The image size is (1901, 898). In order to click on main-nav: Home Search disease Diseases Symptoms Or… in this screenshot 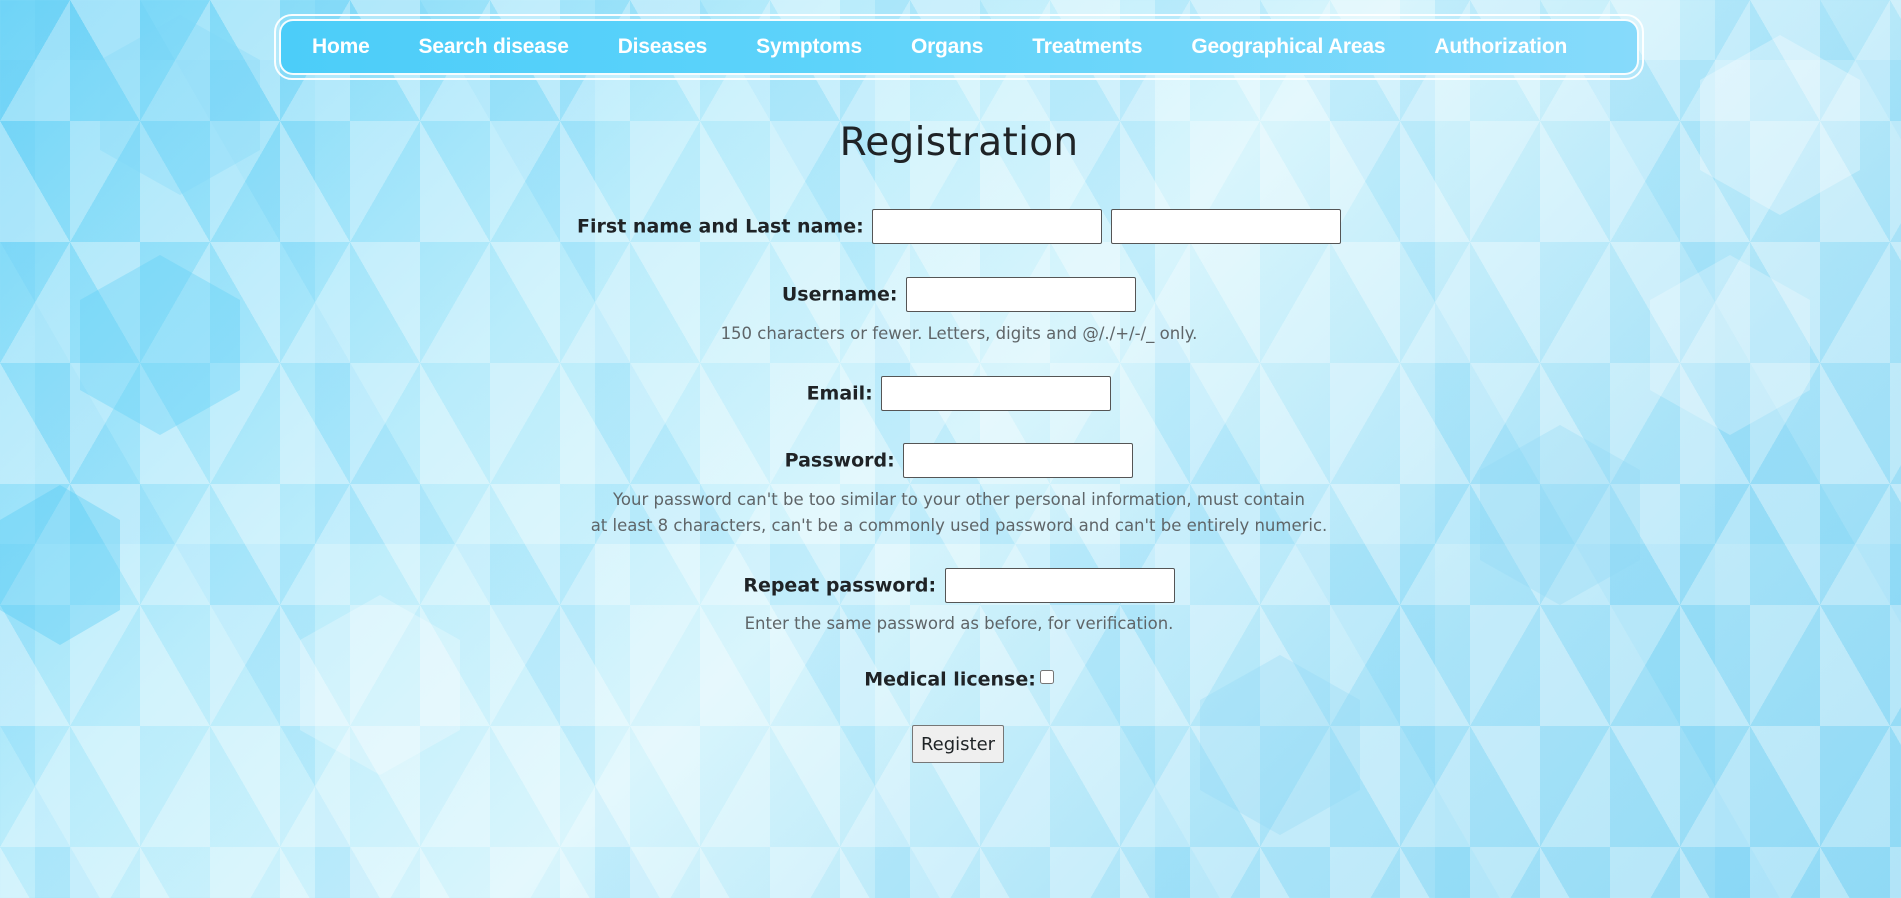, I will do `click(959, 47)`.